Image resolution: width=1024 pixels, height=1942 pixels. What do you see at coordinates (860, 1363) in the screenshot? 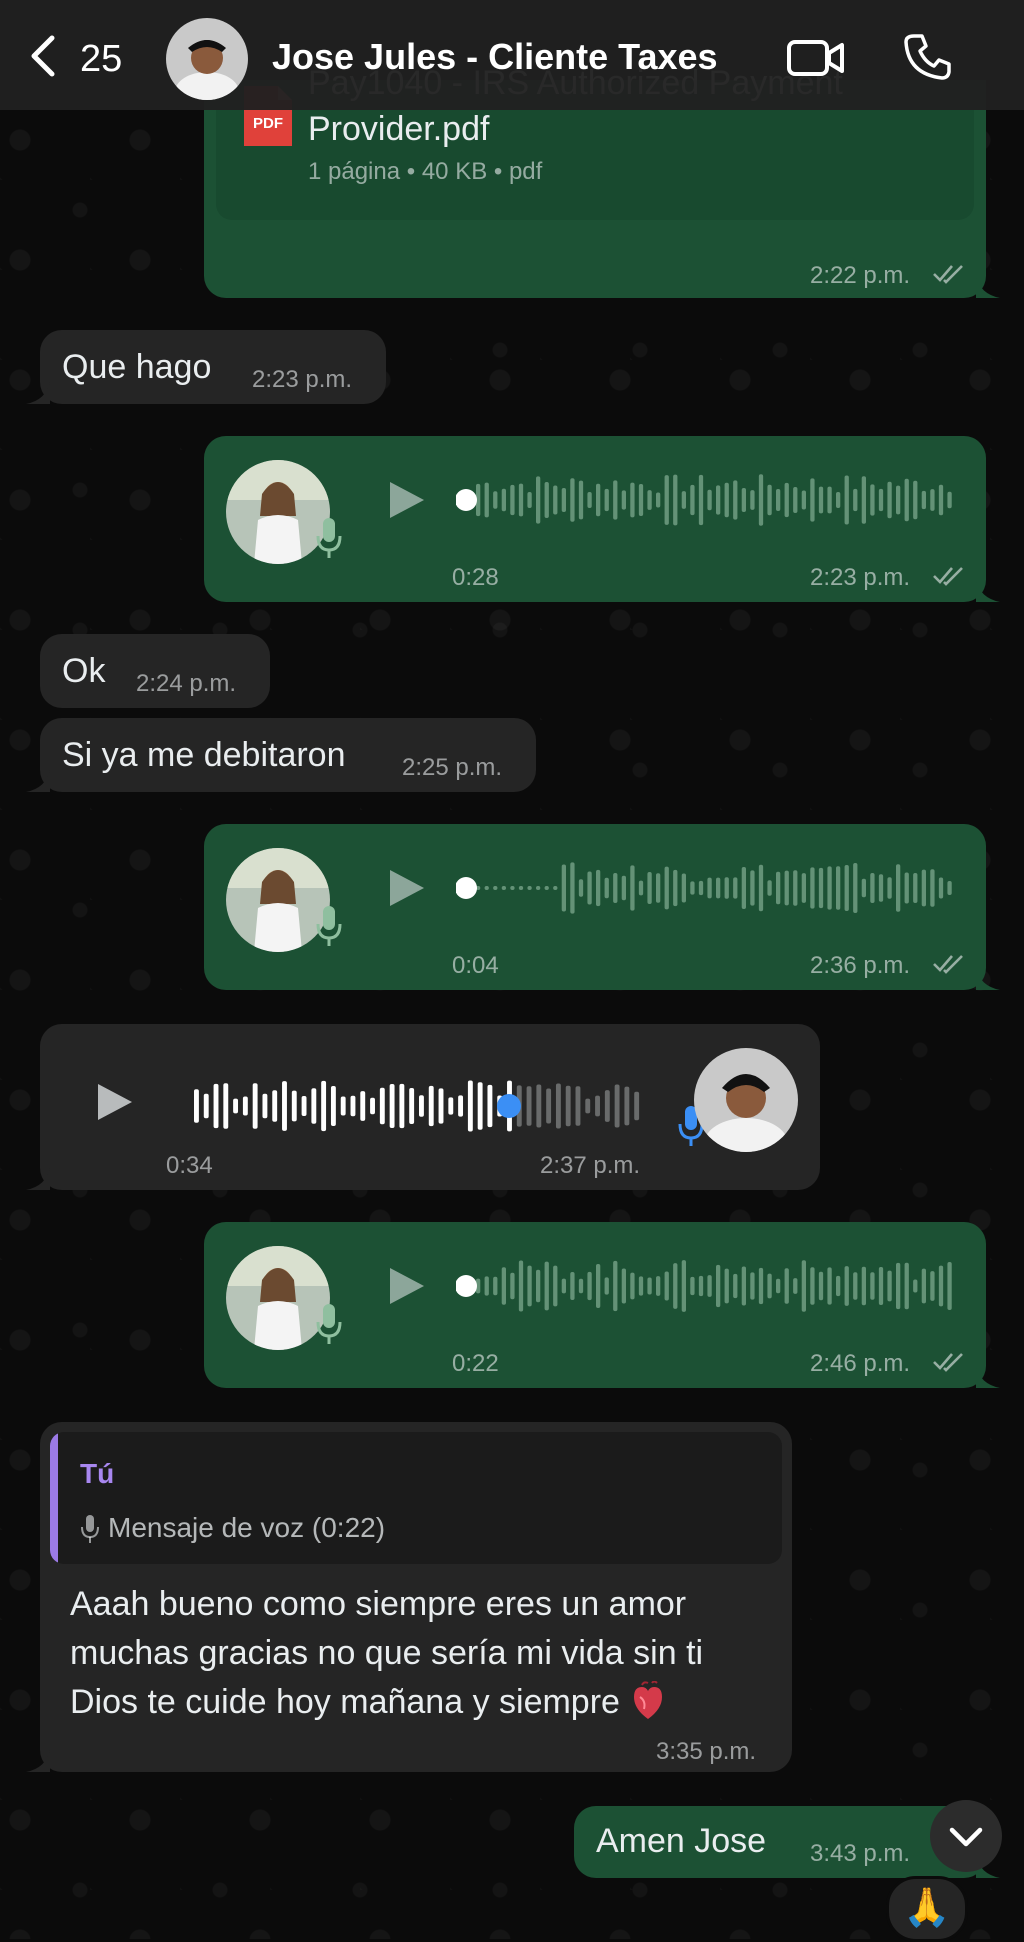
I see `message-time: 2:46 p.m.` at bounding box center [860, 1363].